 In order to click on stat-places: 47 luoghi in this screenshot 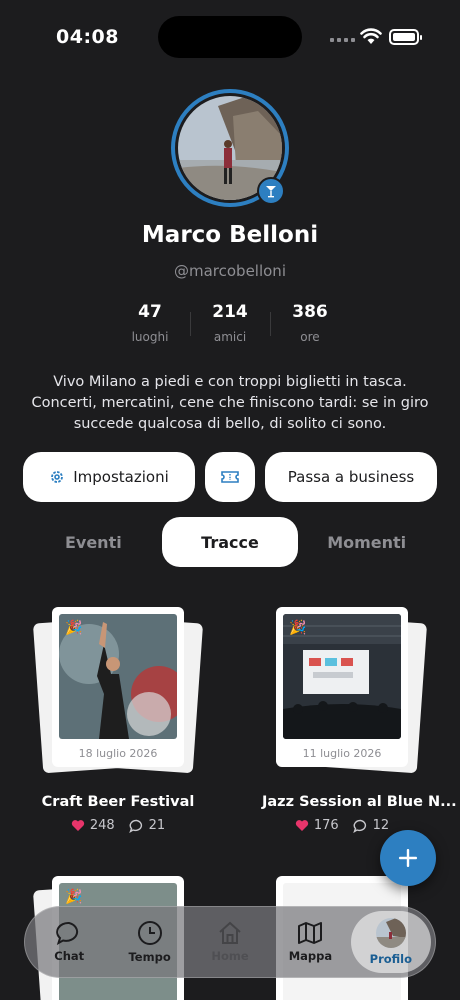, I will do `click(150, 323)`.